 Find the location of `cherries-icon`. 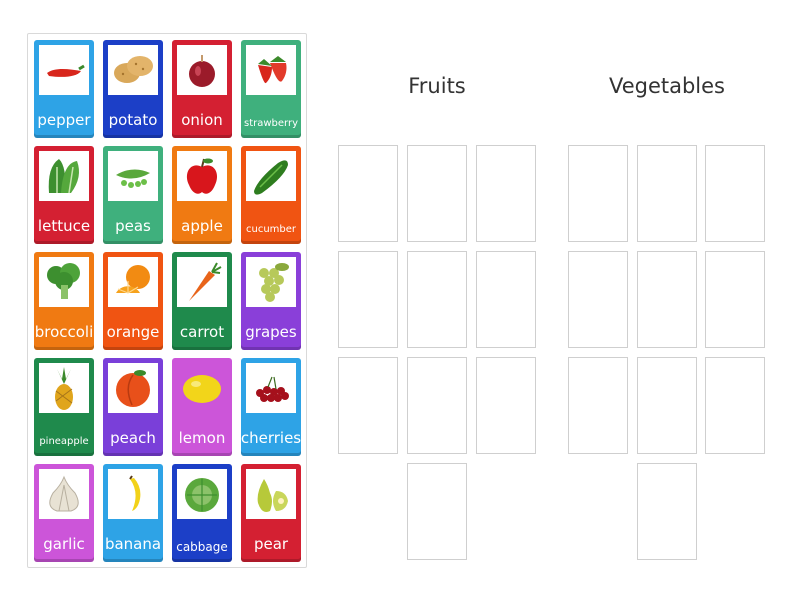

cherries-icon is located at coordinates (271, 388).